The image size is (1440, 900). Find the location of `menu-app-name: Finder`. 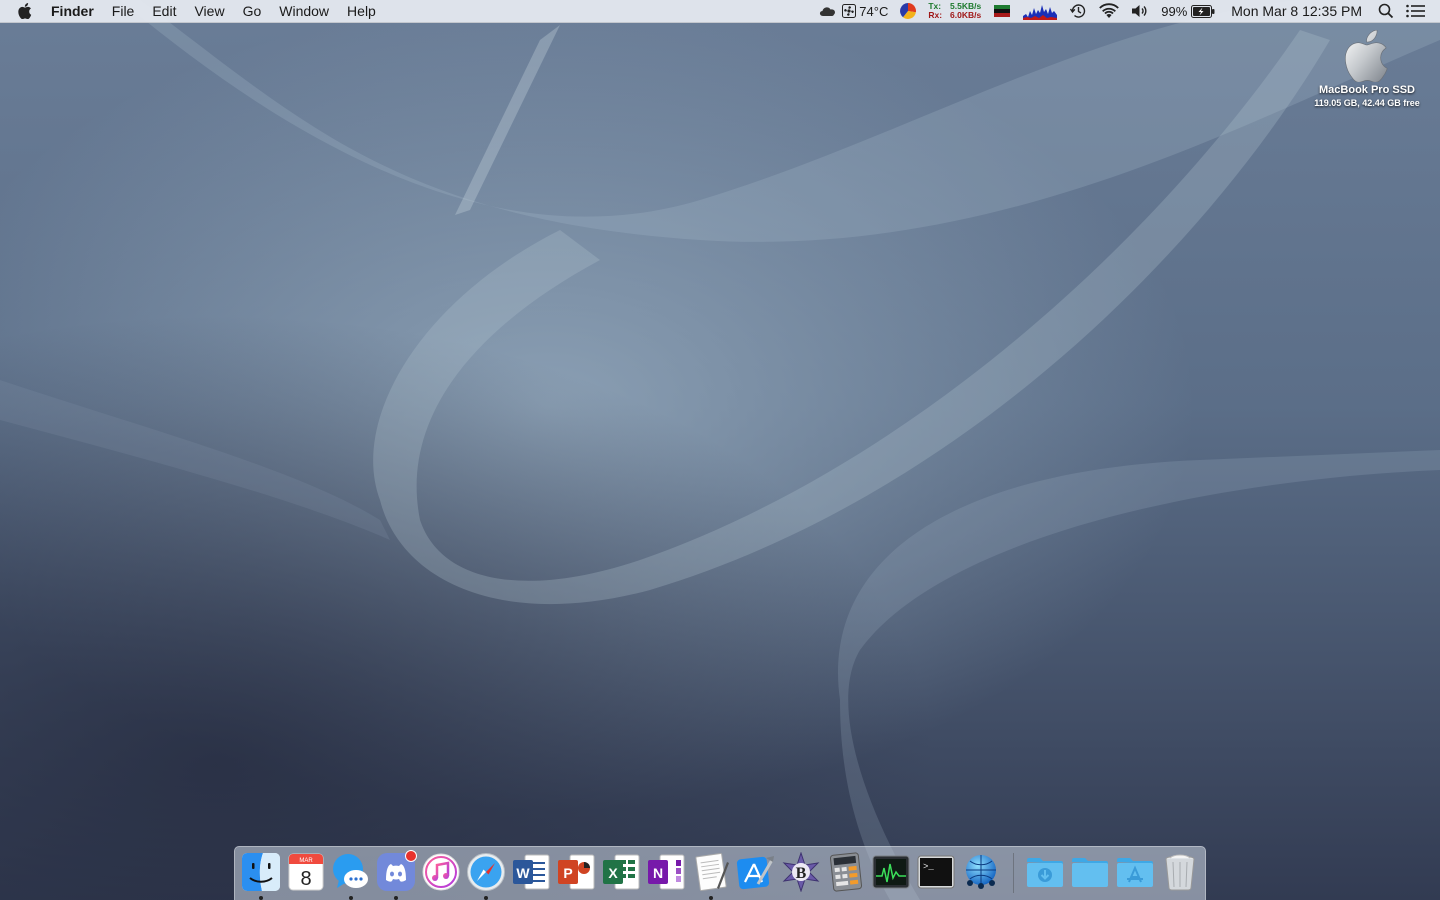

menu-app-name: Finder is located at coordinates (72, 11).